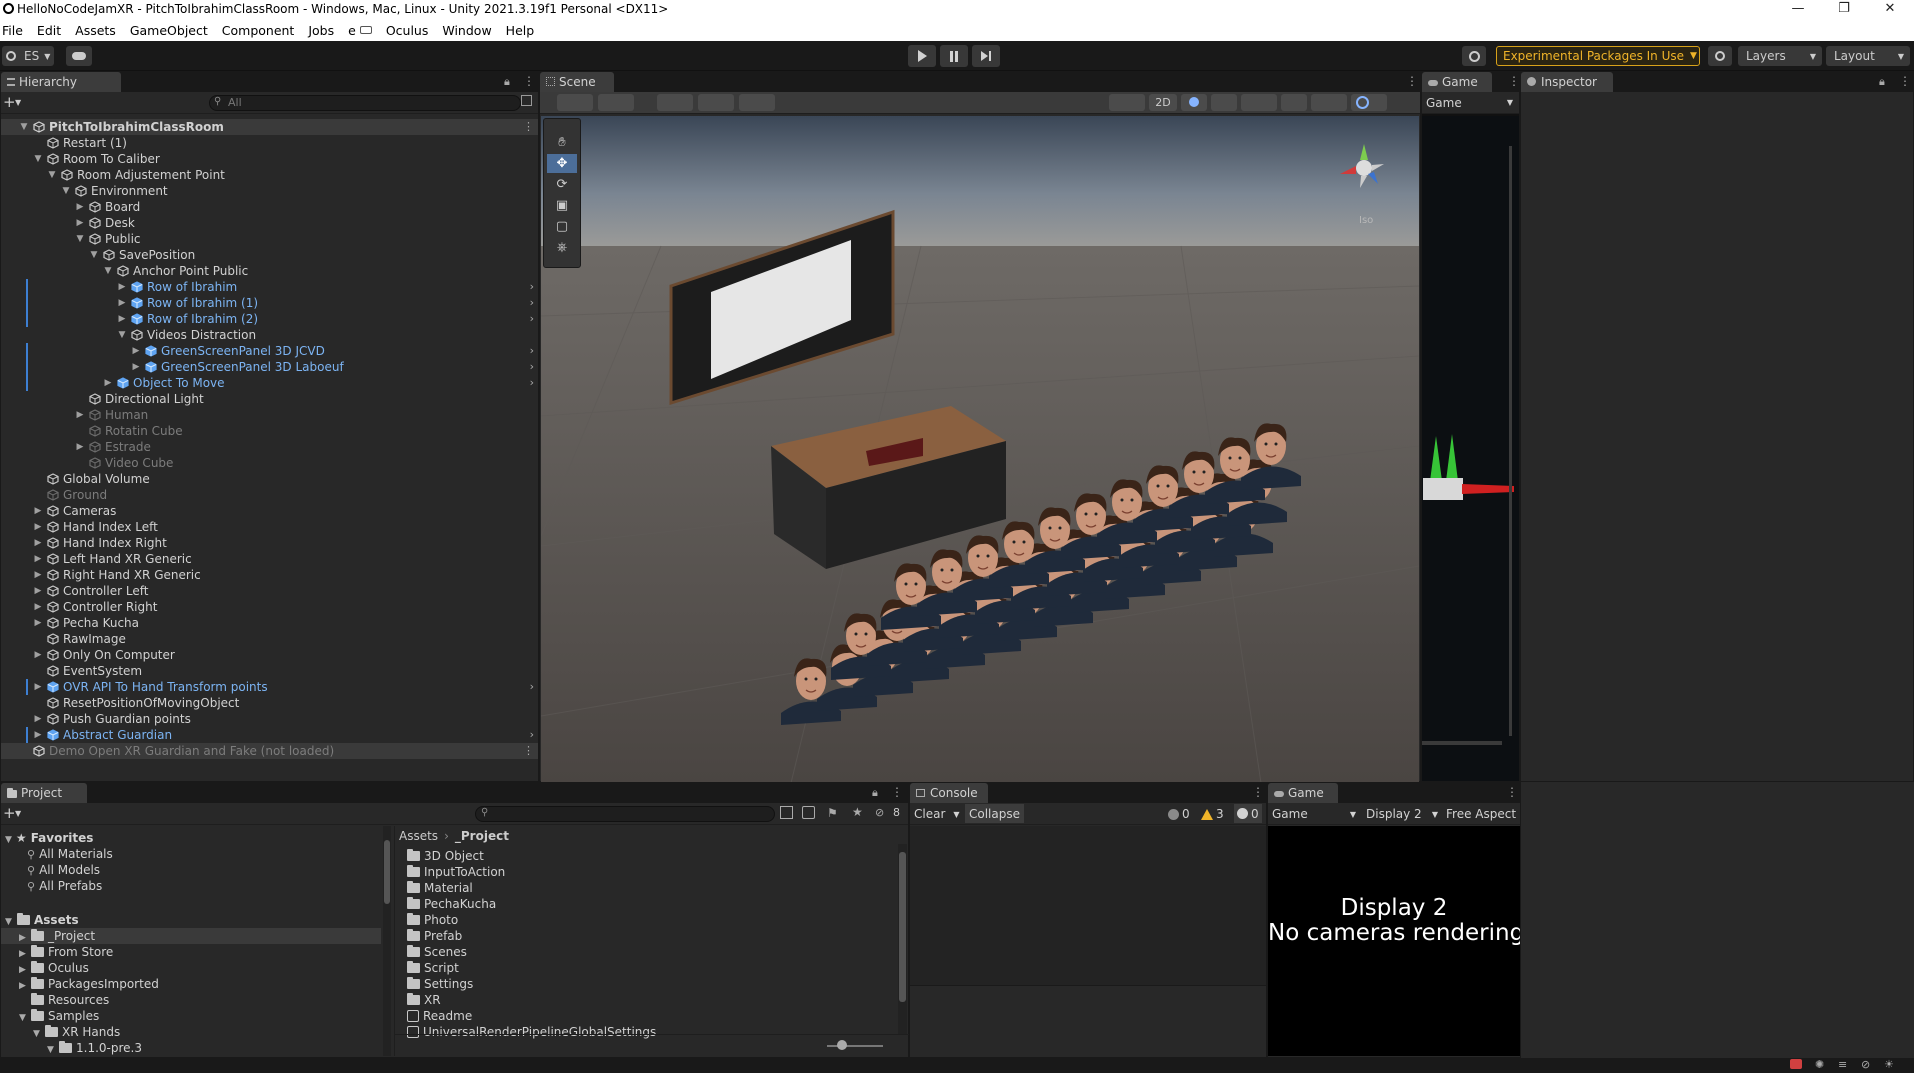 The width and height of the screenshot is (1914, 1073). What do you see at coordinates (269, 383) in the screenshot?
I see `hierarchy-item: ▶ Object To Move ›` at bounding box center [269, 383].